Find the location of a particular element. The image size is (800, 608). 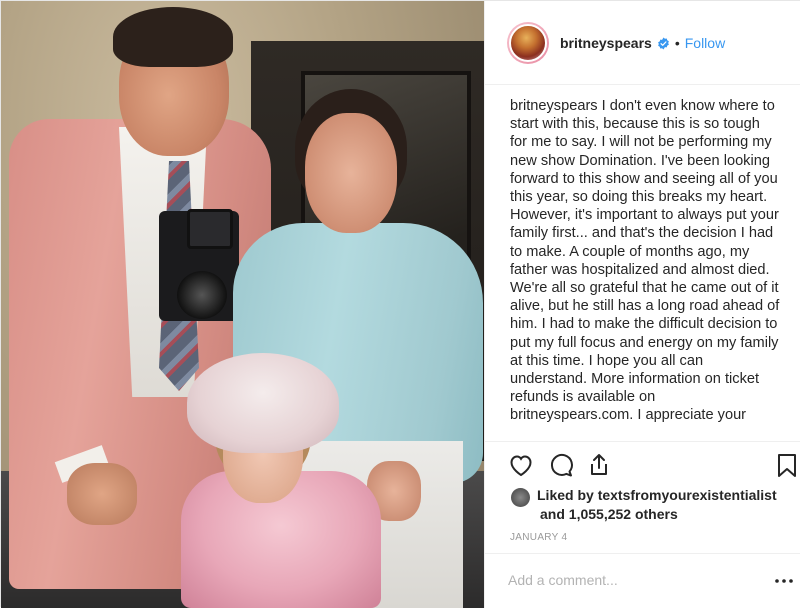

add-comment-input is located at coordinates (628, 580).